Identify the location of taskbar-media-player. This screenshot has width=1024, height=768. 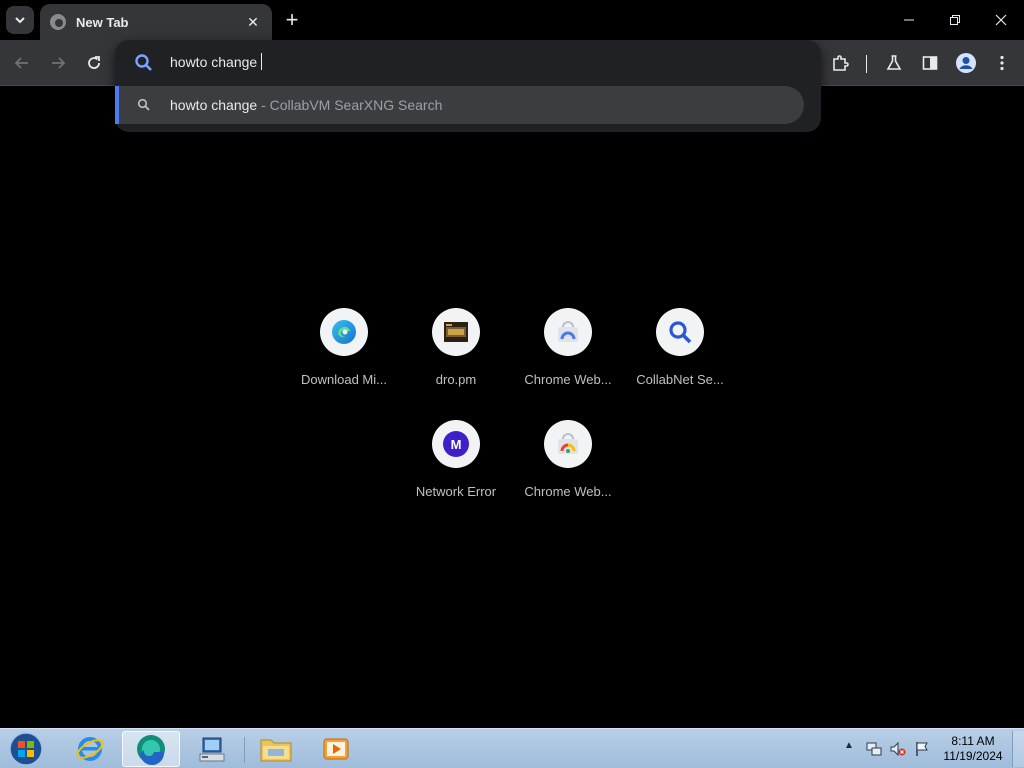
(336, 749).